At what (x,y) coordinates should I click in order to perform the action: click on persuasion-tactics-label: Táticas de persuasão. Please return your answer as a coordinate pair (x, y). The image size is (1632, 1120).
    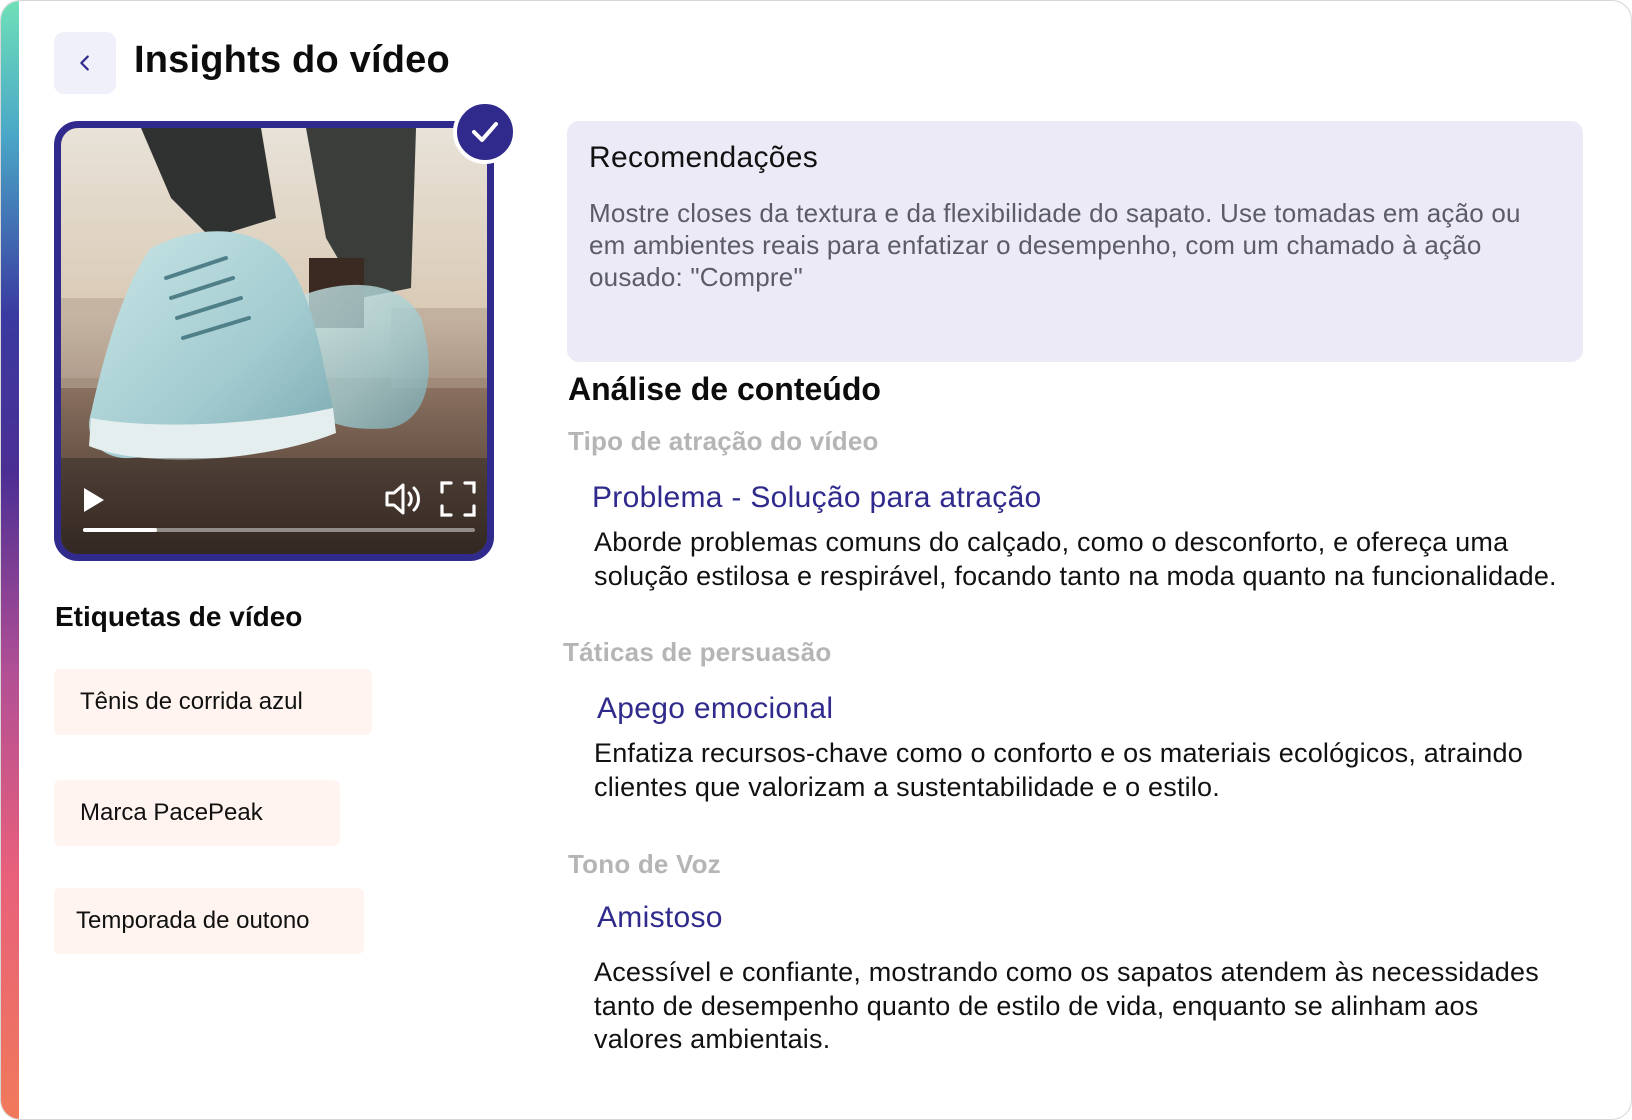
    Looking at the image, I should click on (697, 652).